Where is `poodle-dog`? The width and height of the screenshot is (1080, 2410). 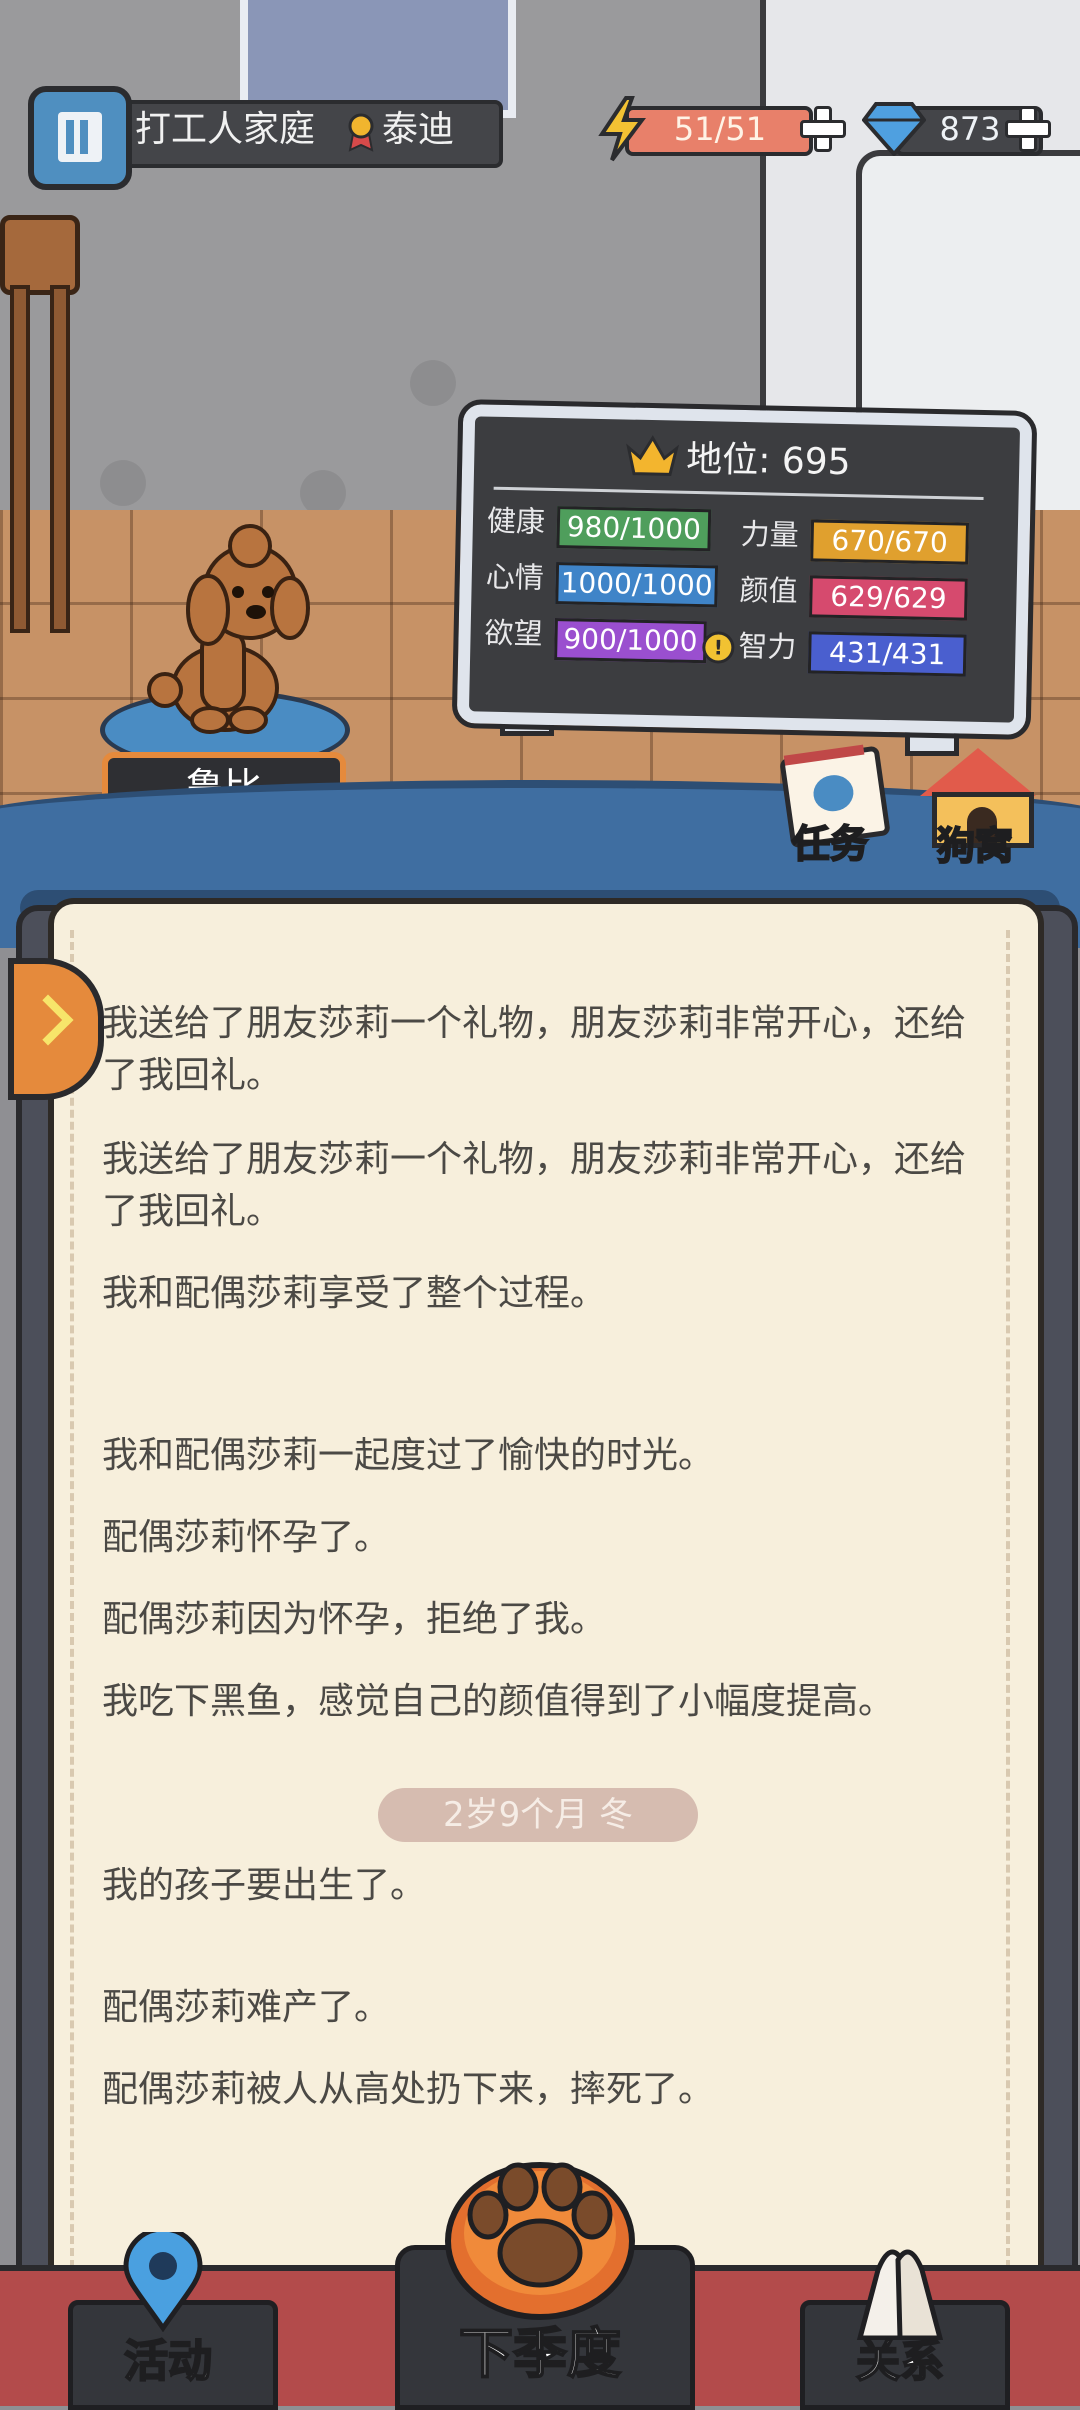 poodle-dog is located at coordinates (230, 630).